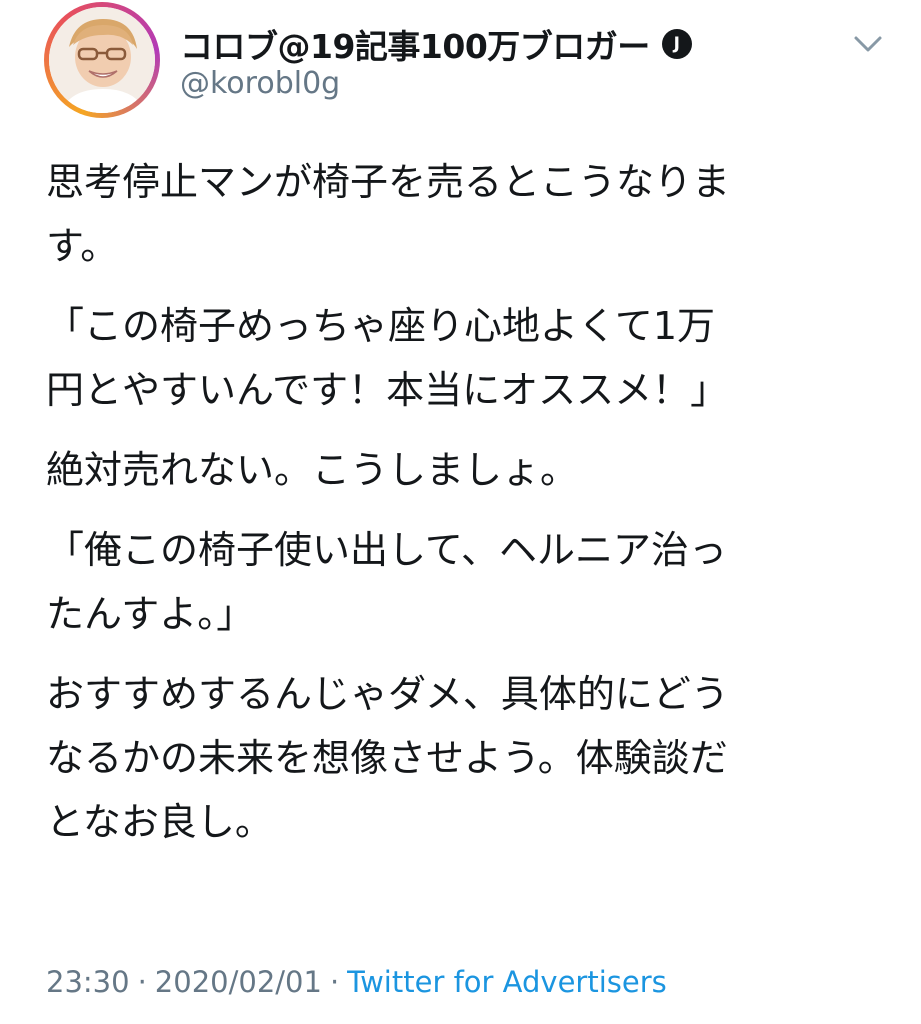 Image resolution: width=921 pixels, height=1024 pixels. I want to click on tweet-paragraph: 絶対売れない。こうしましょ。, so click(312, 470).